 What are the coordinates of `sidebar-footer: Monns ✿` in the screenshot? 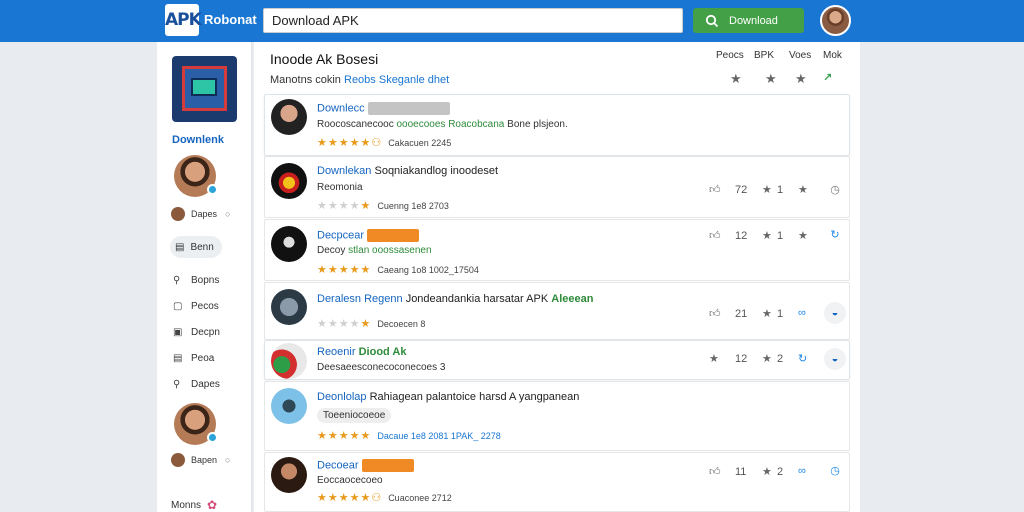 It's located at (194, 505).